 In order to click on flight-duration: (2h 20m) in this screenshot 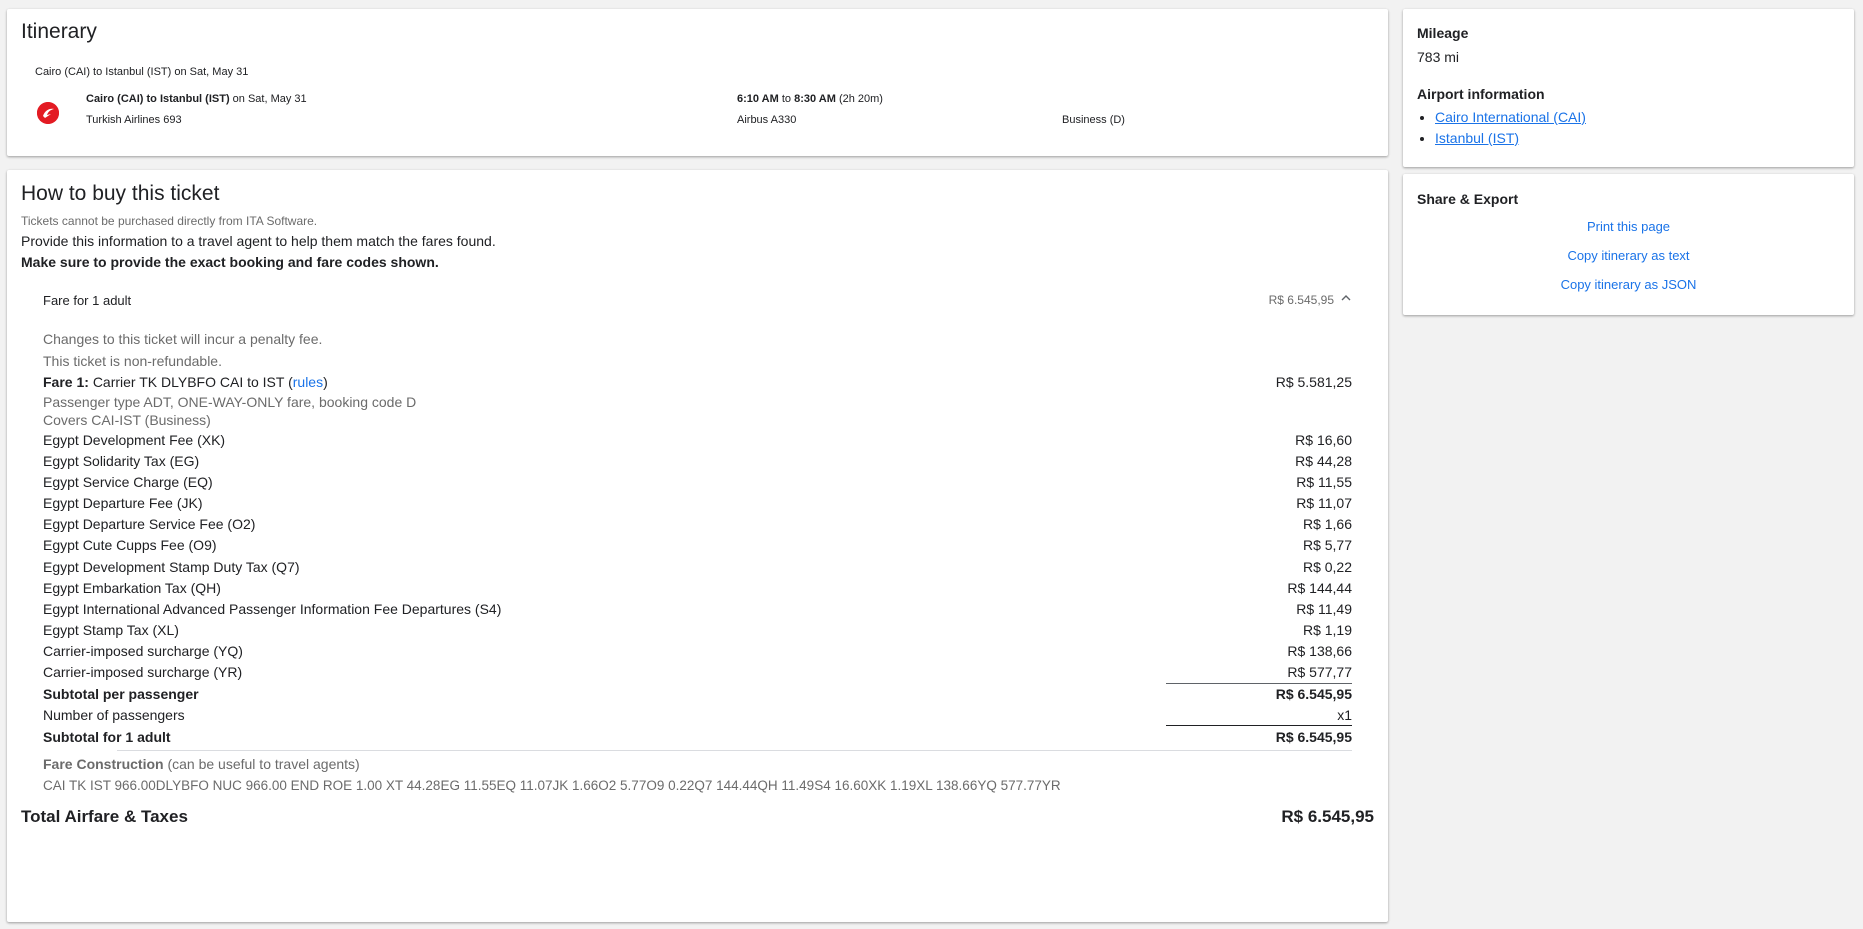, I will do `click(860, 99)`.